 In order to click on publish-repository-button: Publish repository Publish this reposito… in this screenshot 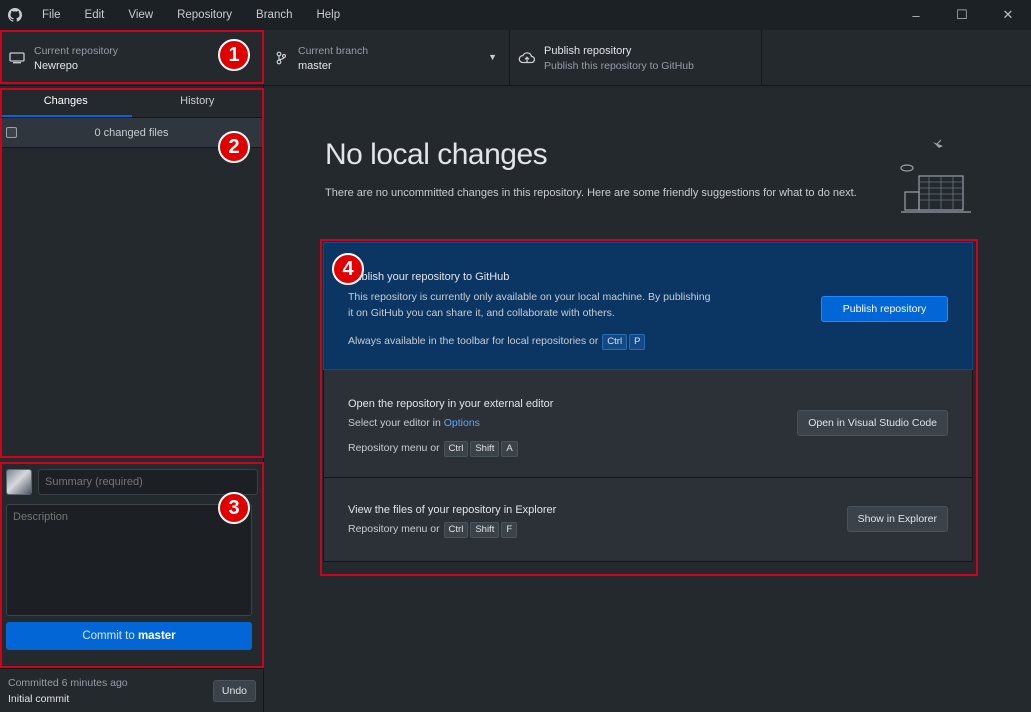, I will do `click(636, 58)`.